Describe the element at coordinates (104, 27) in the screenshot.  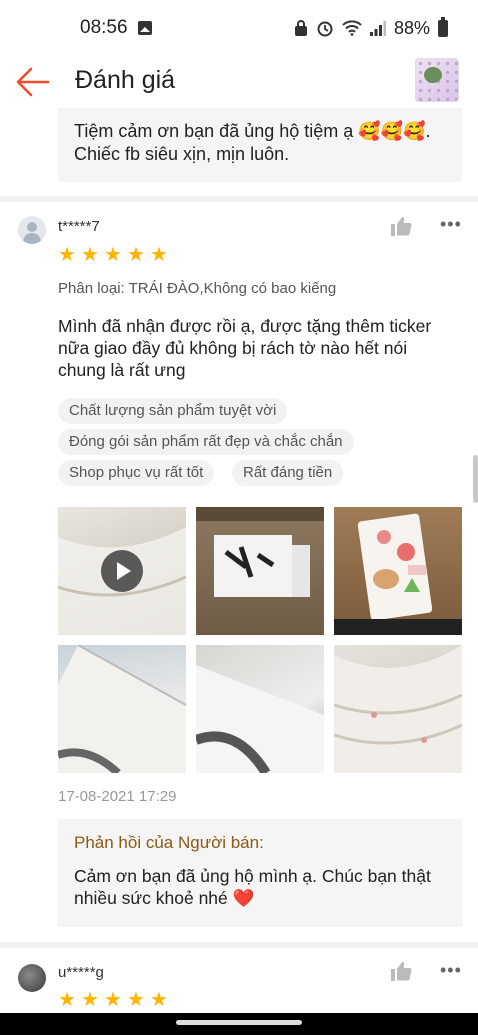
I see `status-time: 08:56` at that location.